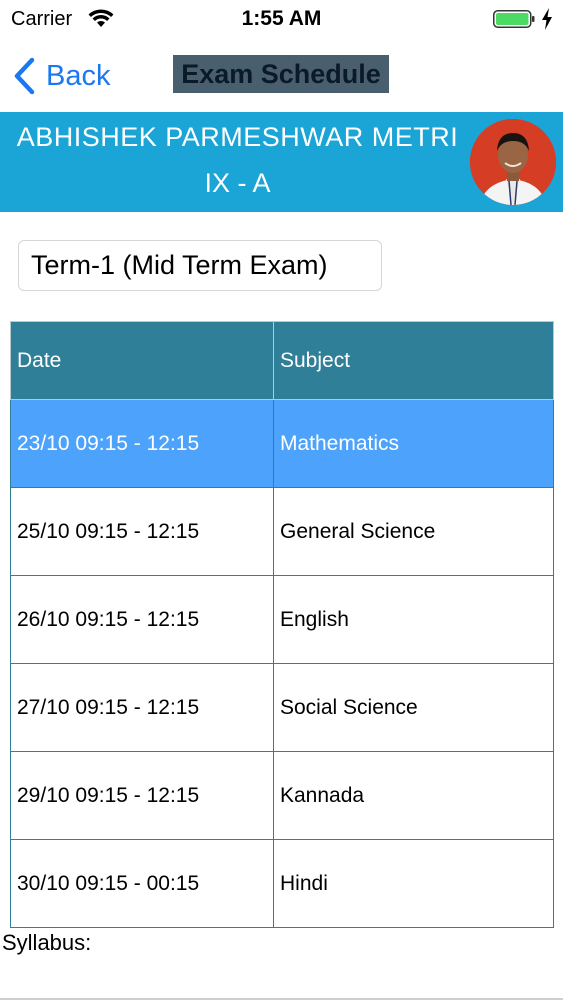 The width and height of the screenshot is (563, 1000). I want to click on avatar, so click(513, 162).